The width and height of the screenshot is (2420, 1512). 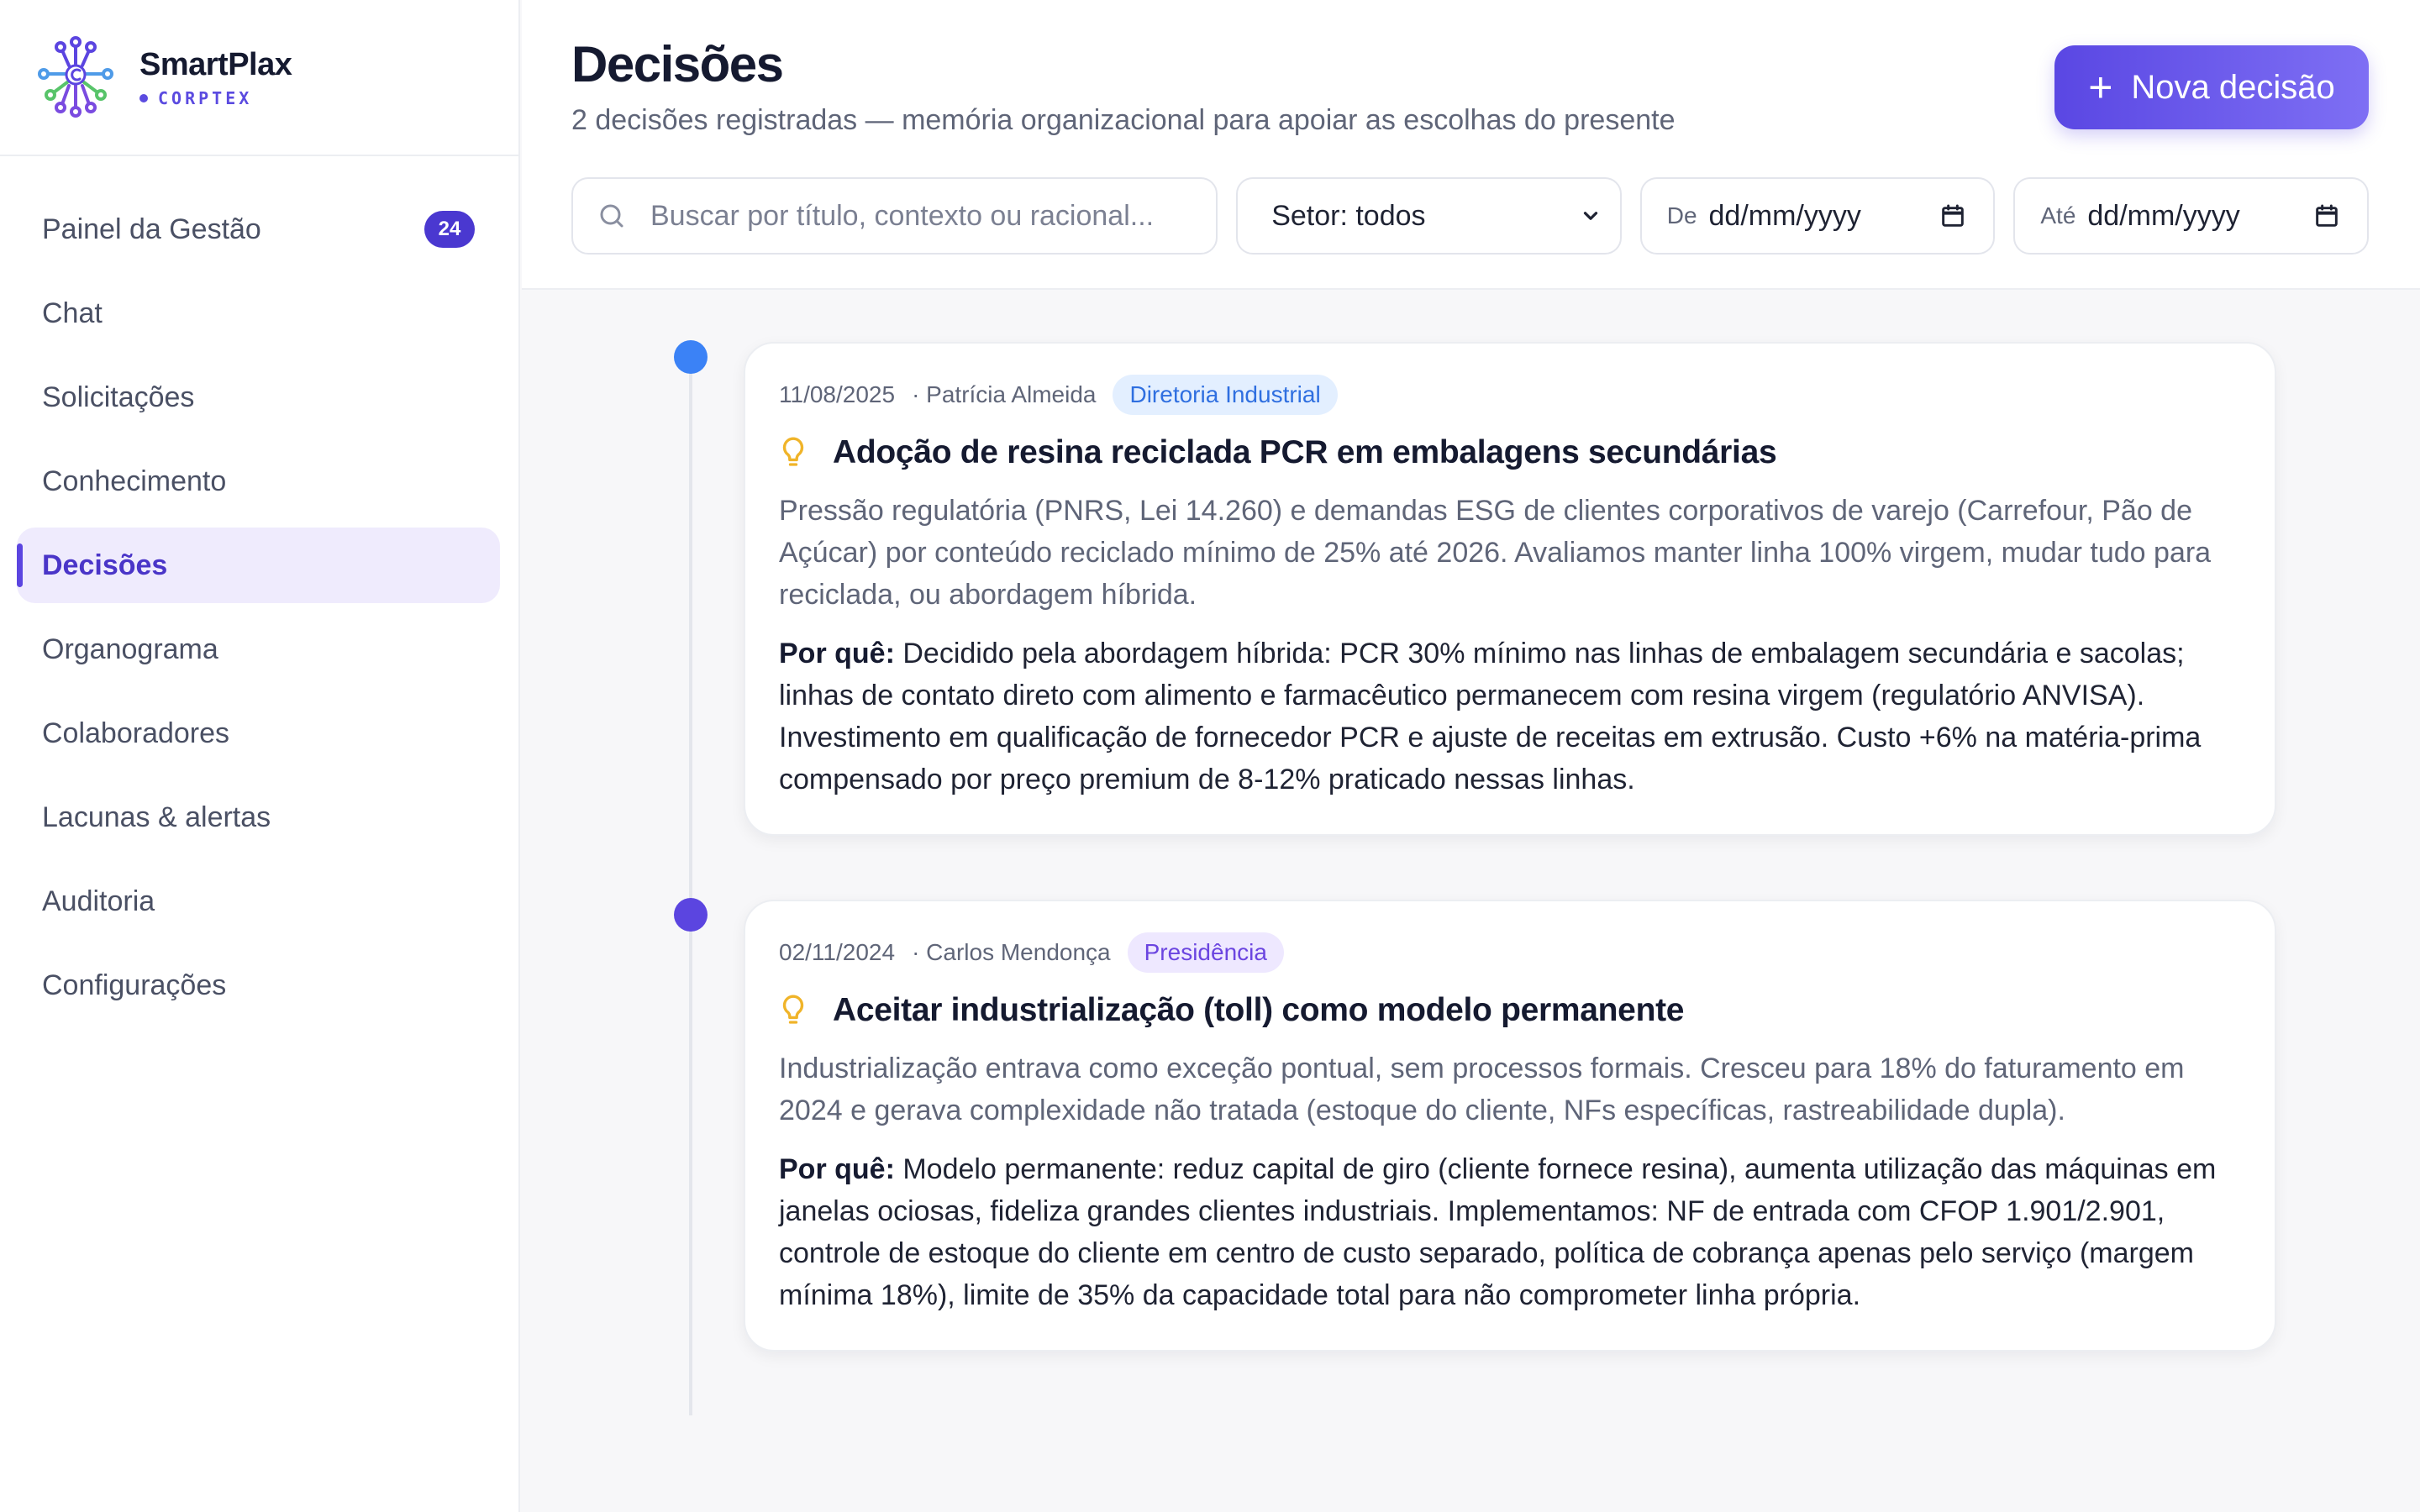 I want to click on sidebar-item-painel-da-gestao: Painel da Gestão 24, so click(x=258, y=229).